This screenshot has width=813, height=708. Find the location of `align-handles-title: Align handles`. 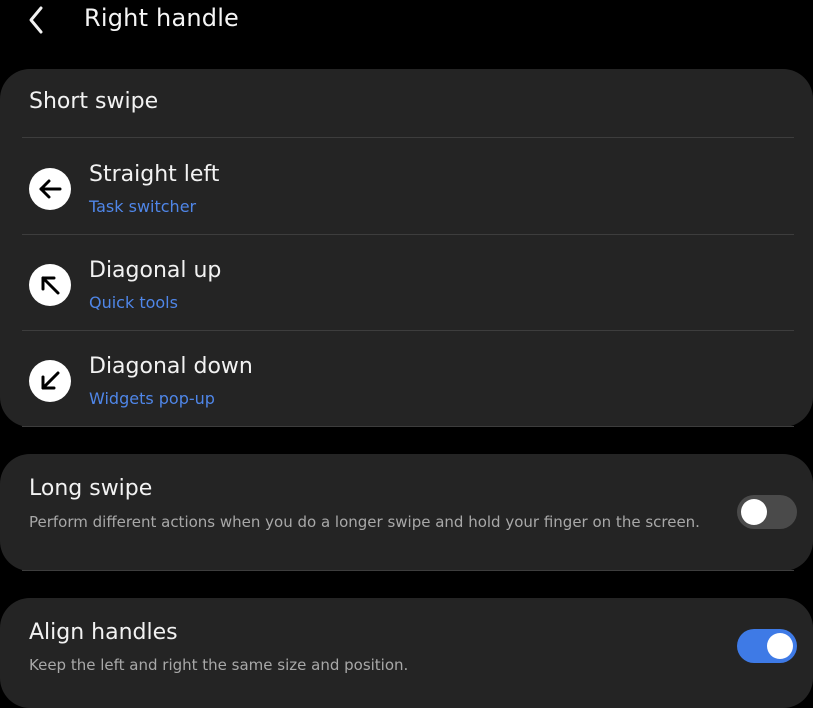

align-handles-title: Align handles is located at coordinates (103, 632).